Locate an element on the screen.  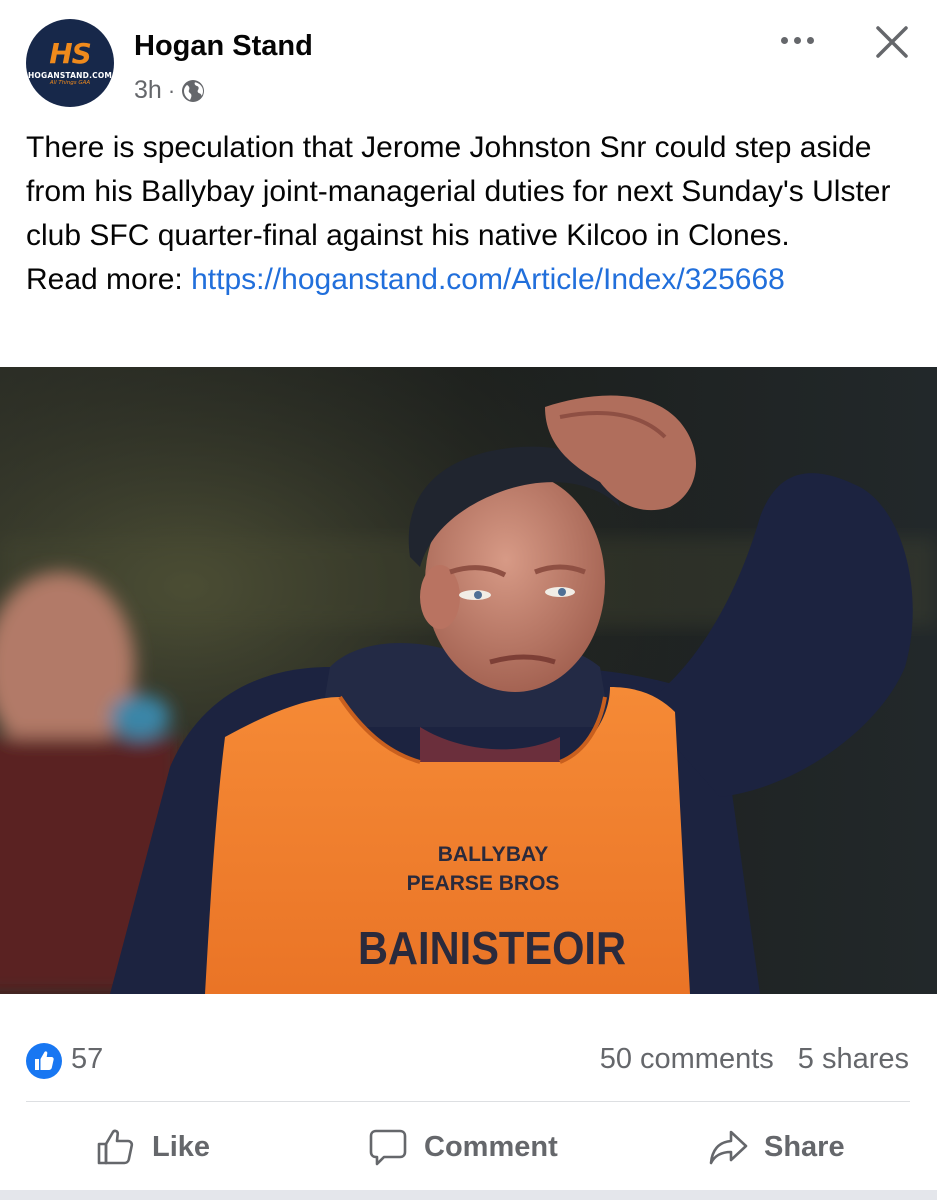
read-more-label: Read more: is located at coordinates (104, 279).